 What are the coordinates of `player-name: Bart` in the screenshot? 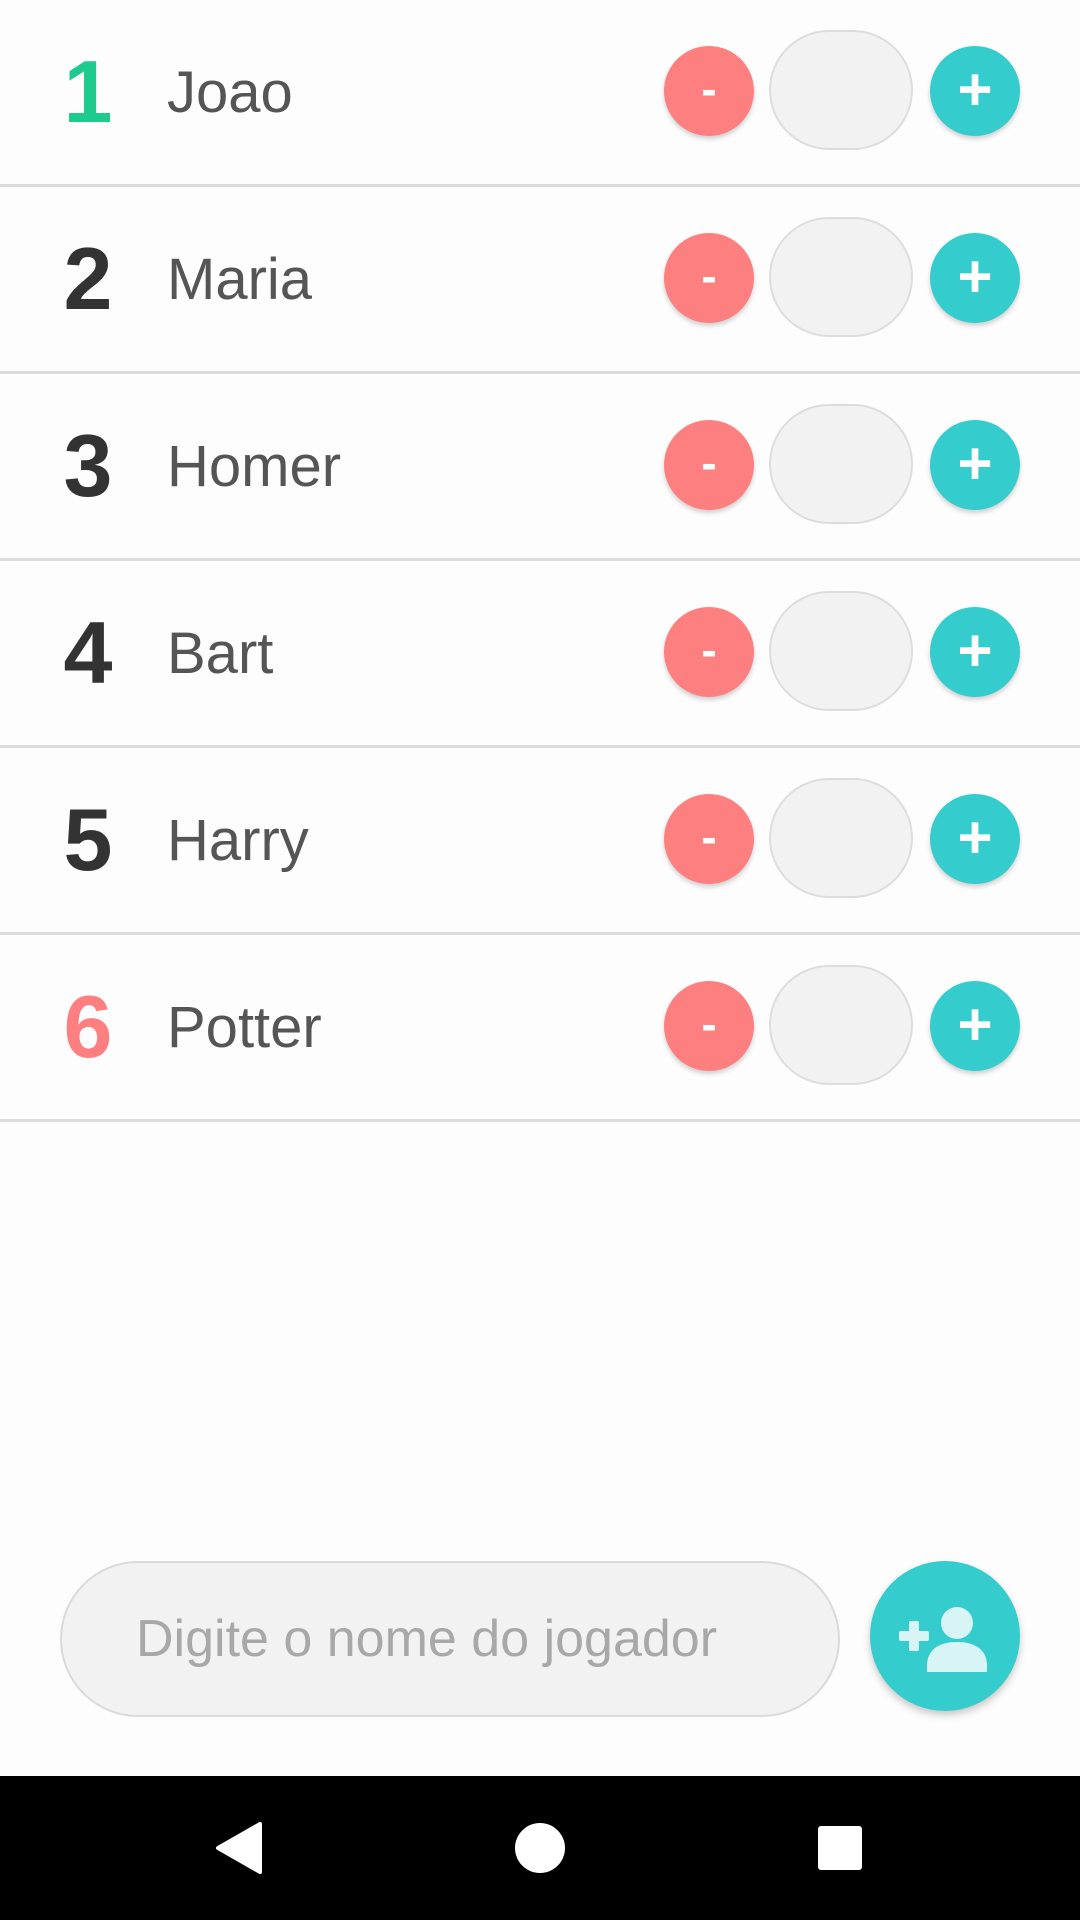 It's located at (220, 653).